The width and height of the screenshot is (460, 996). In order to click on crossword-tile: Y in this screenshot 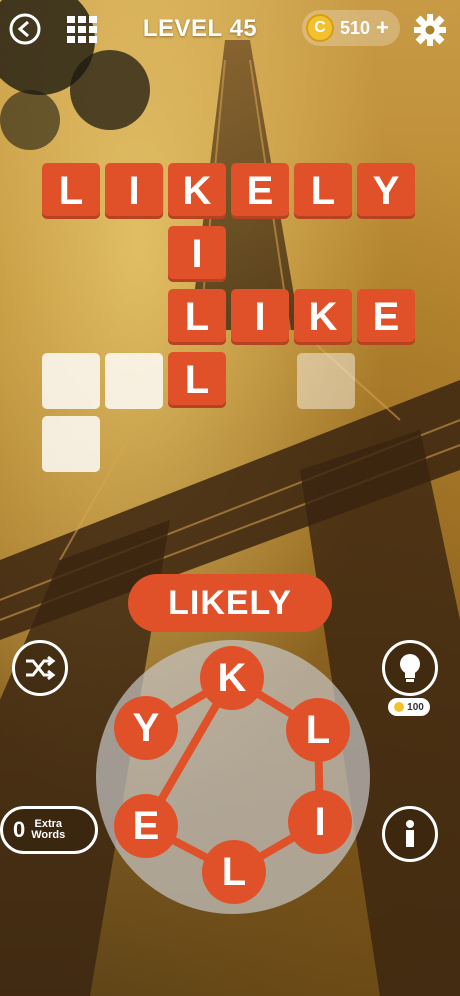, I will do `click(386, 191)`.